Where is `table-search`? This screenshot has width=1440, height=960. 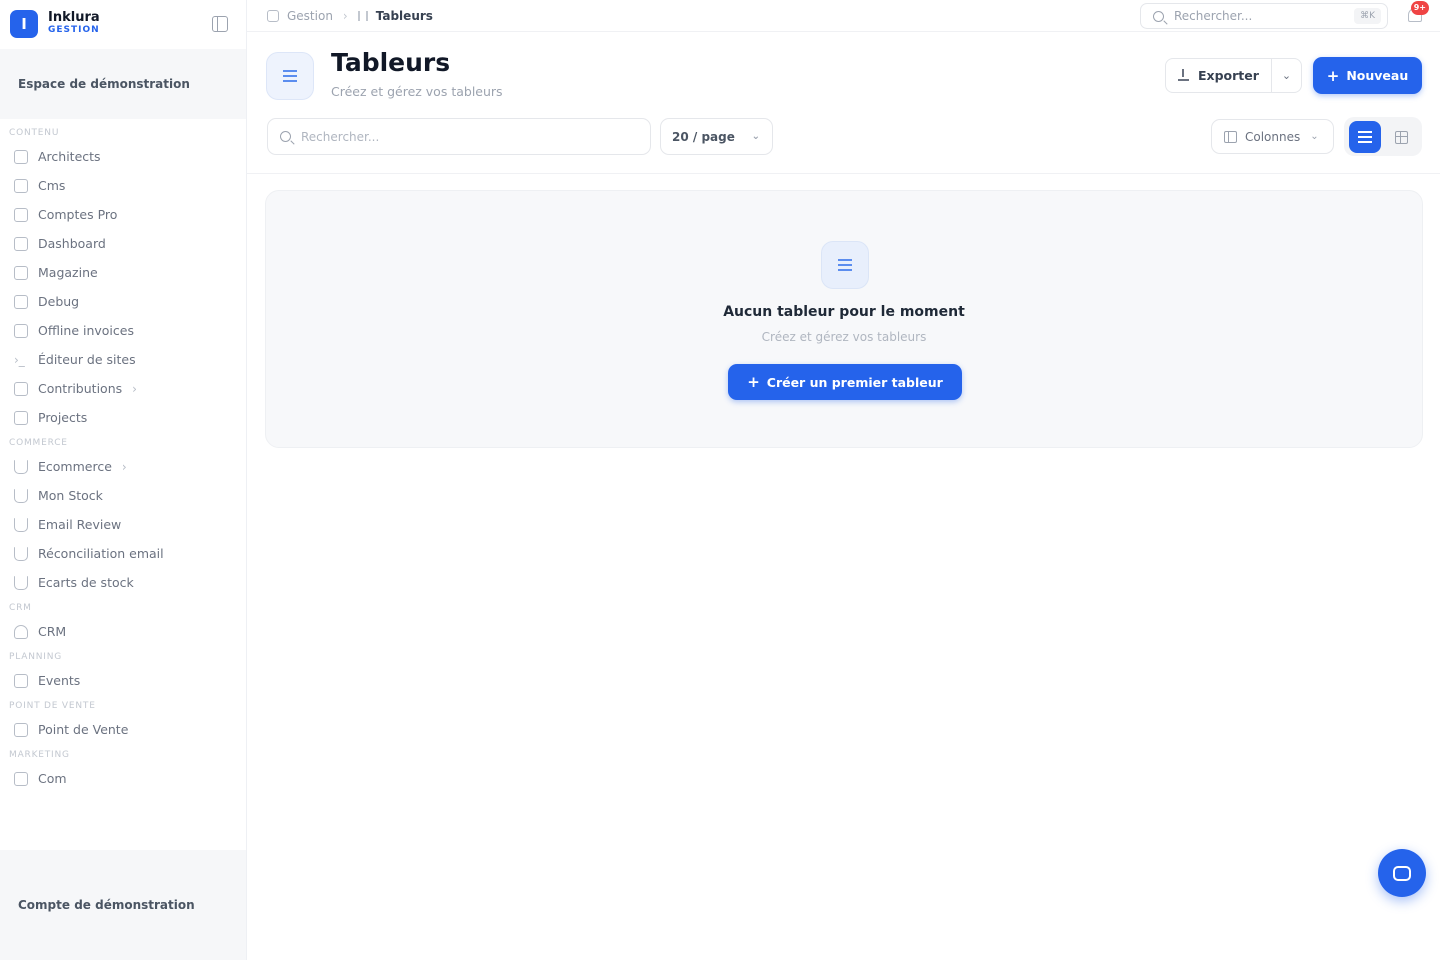 table-search is located at coordinates (459, 136).